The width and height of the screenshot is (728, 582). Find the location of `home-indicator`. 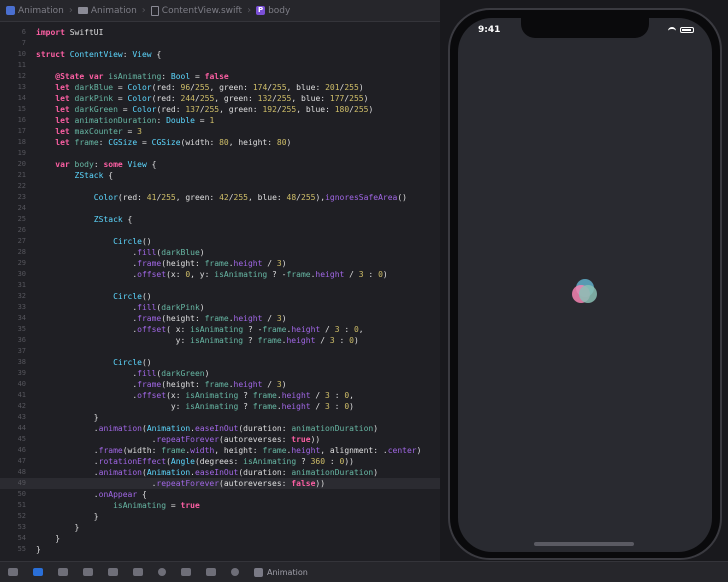

home-indicator is located at coordinates (584, 544).